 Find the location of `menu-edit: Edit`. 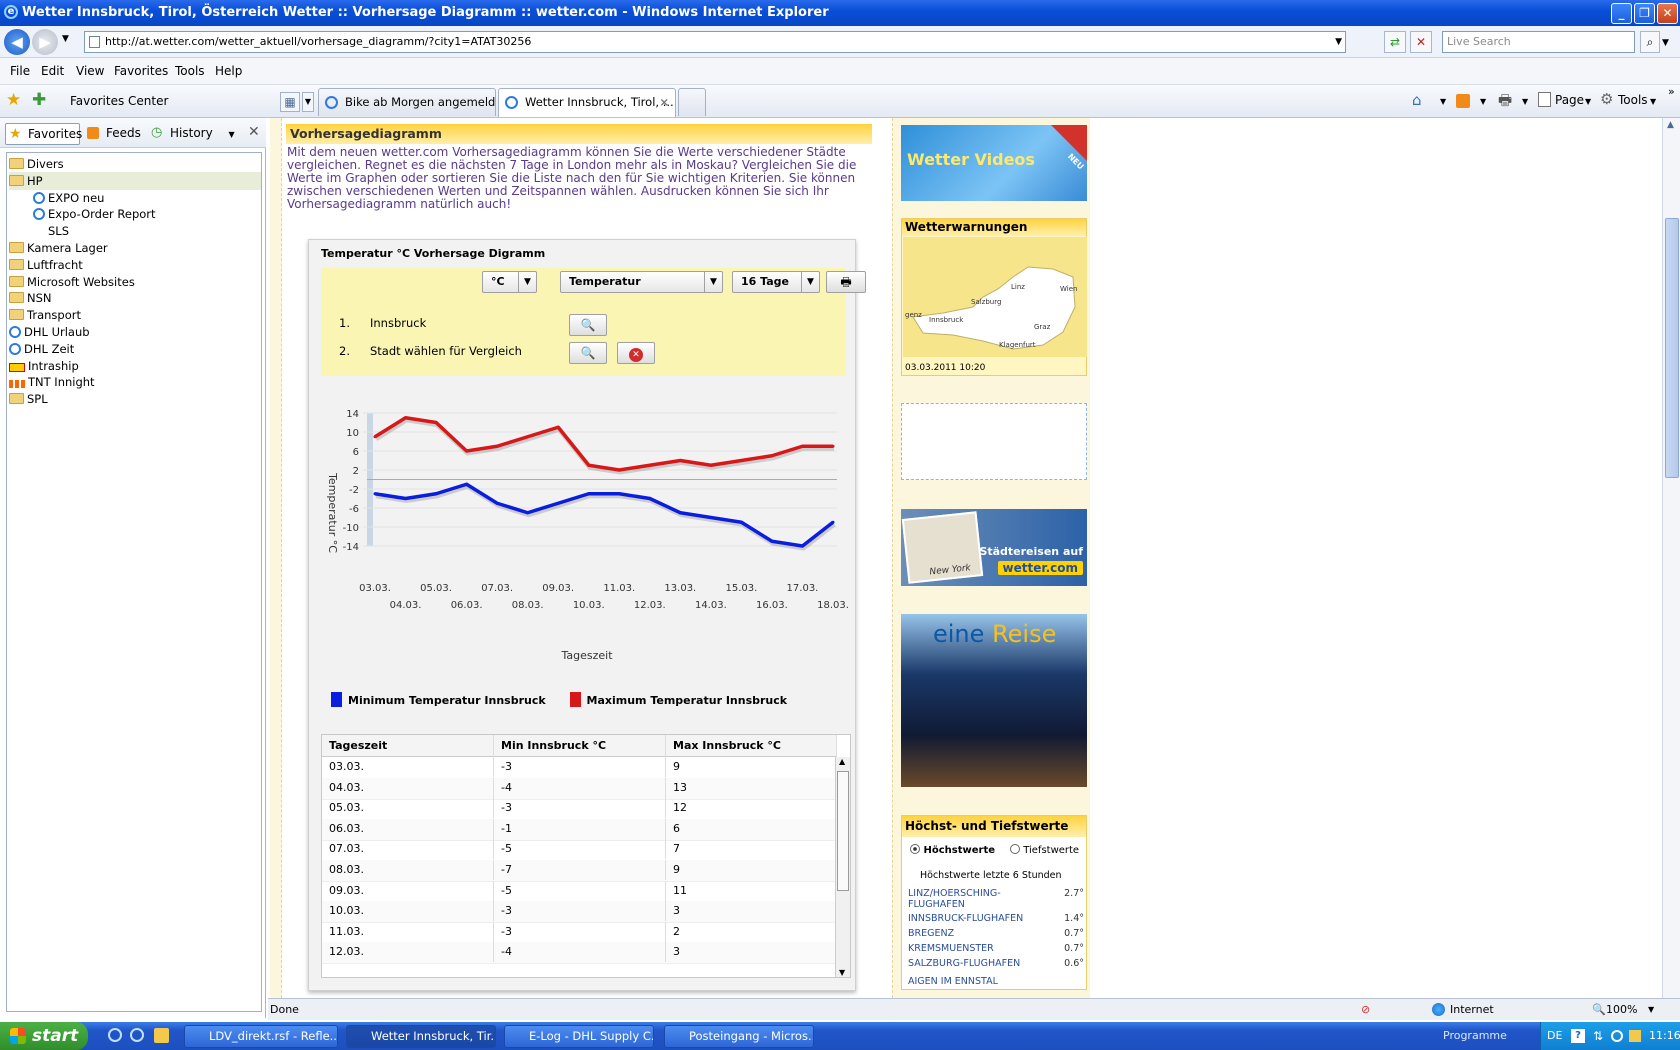

menu-edit: Edit is located at coordinates (52, 71).